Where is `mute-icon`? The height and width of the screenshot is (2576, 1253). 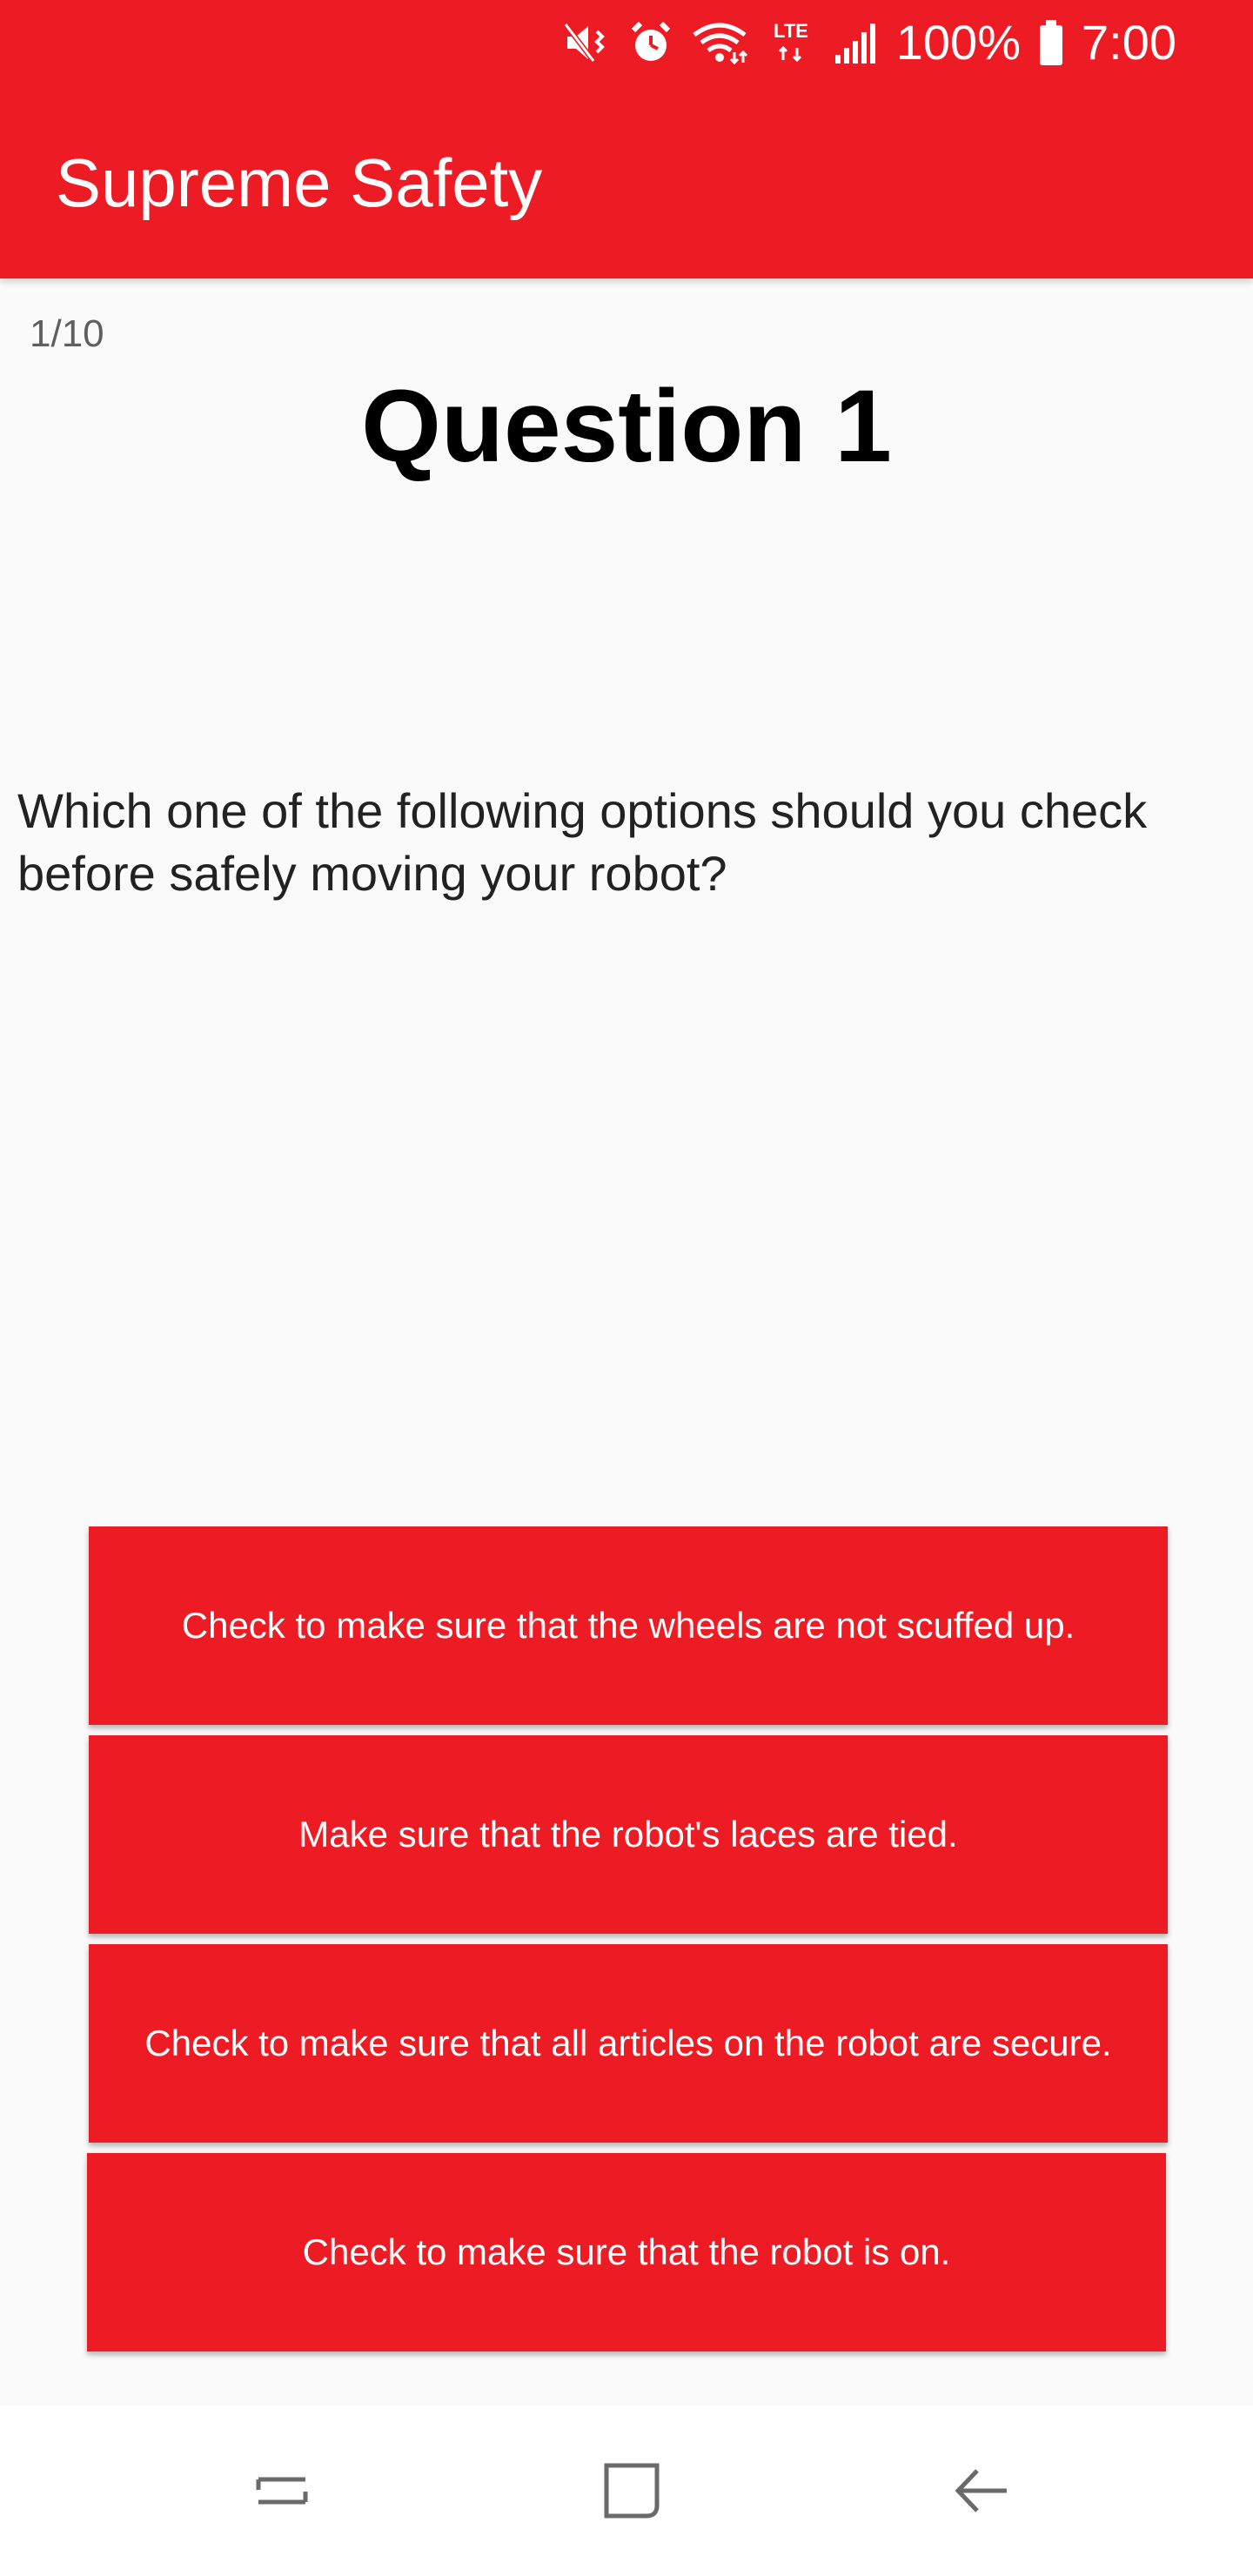
mute-icon is located at coordinates (587, 43).